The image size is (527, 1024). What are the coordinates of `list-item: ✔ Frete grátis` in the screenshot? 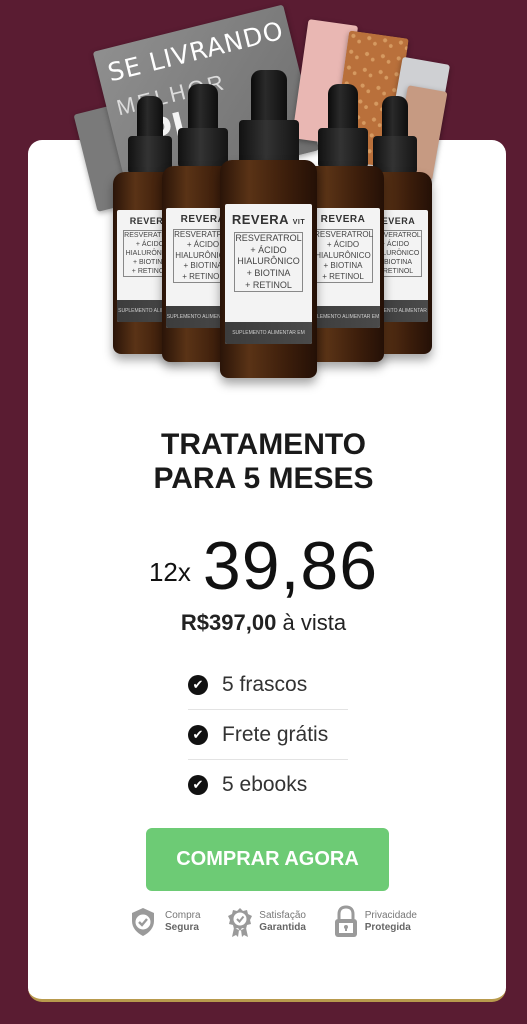 It's located at (268, 735).